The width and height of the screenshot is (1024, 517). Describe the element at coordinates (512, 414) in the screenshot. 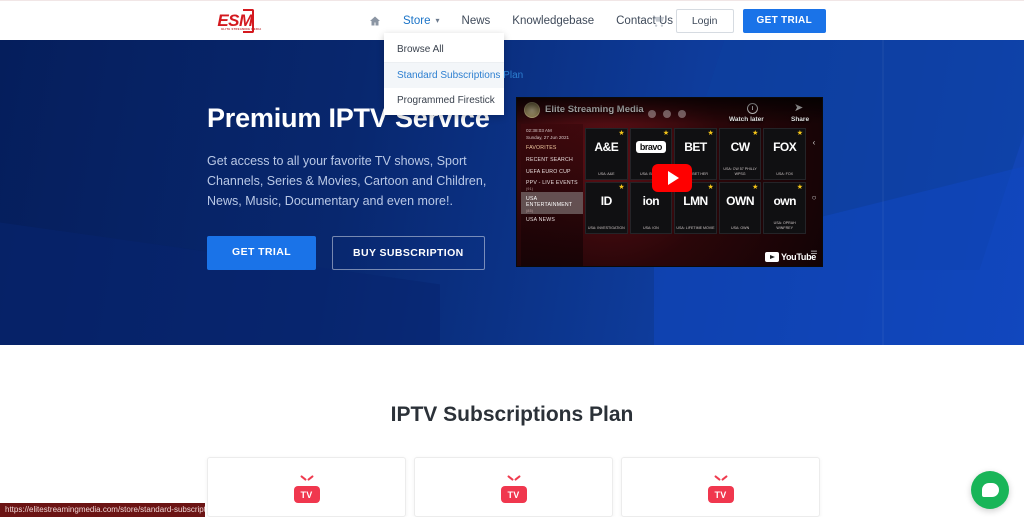

I see `plans-section-title: IPTV Subscriptions Plan` at that location.